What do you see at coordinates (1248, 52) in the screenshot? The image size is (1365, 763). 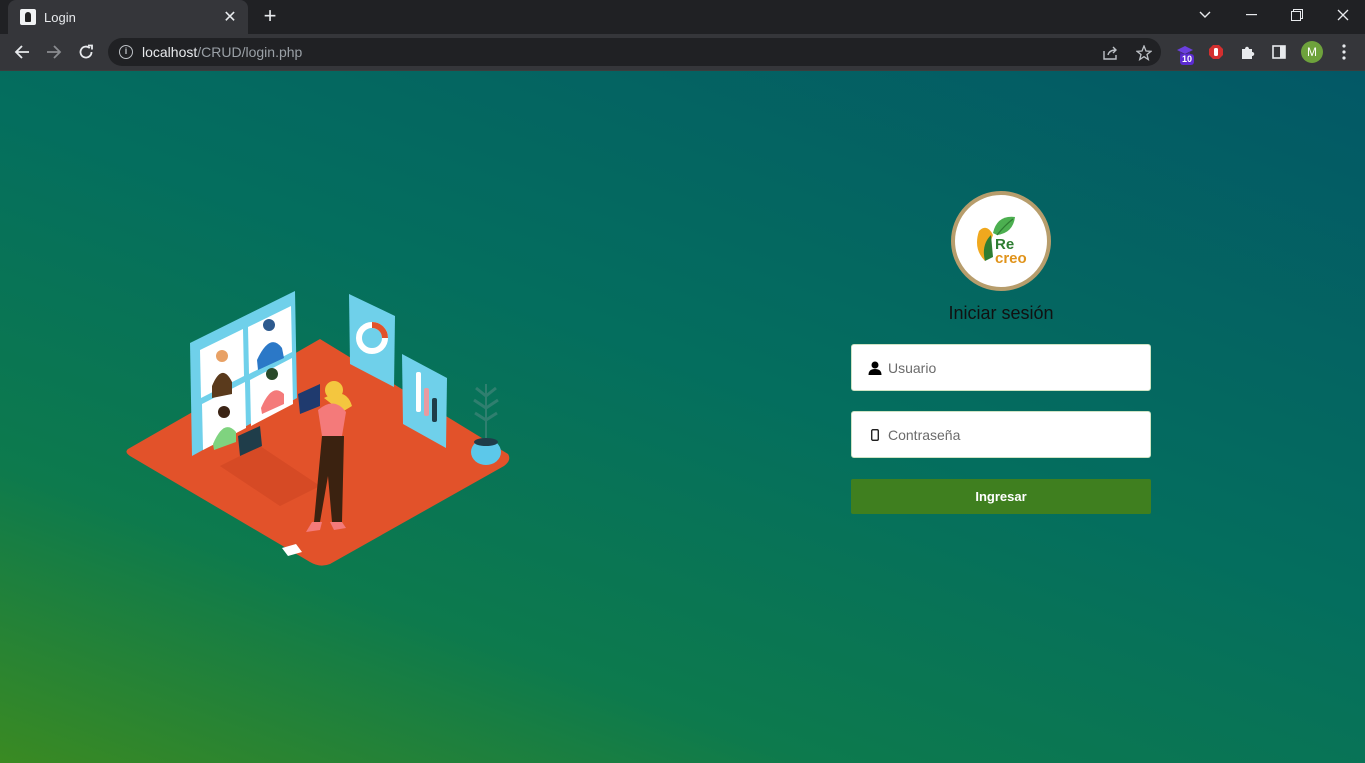 I see `extensions-puzzle-icon` at bounding box center [1248, 52].